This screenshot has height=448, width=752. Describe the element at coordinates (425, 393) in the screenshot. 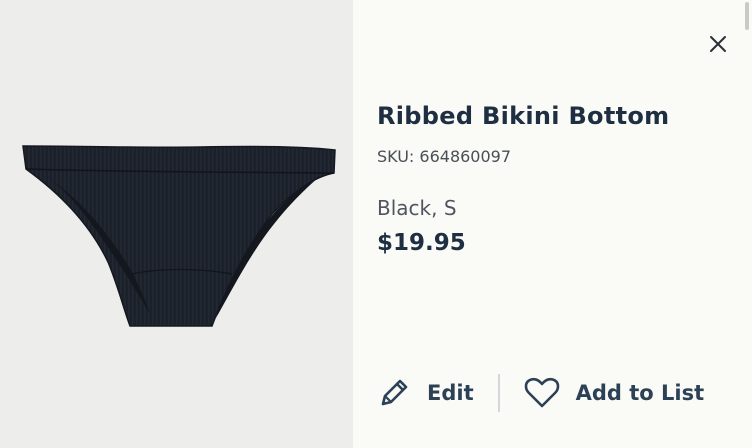

I see `edit-button: Edit` at that location.